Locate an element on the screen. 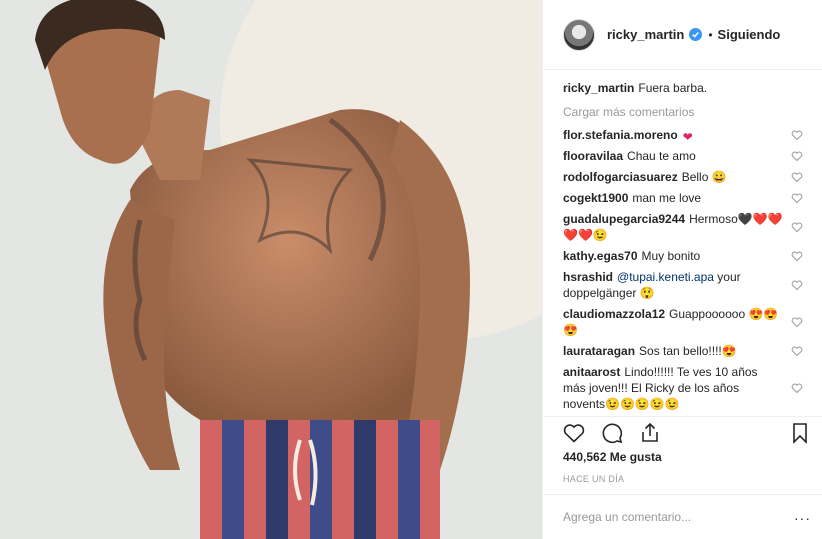 The image size is (822, 539). comment-text: Hermoso is located at coordinates (713, 219).